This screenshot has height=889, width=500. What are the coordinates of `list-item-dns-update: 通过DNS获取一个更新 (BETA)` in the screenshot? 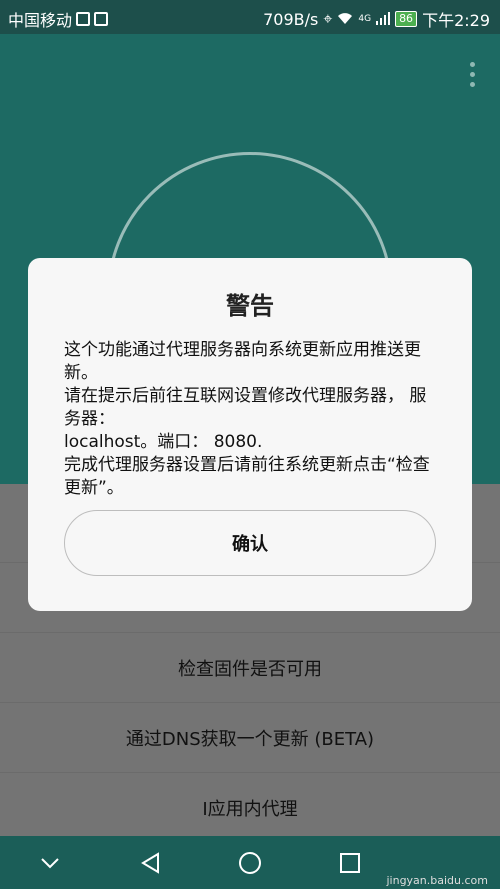 It's located at (250, 737).